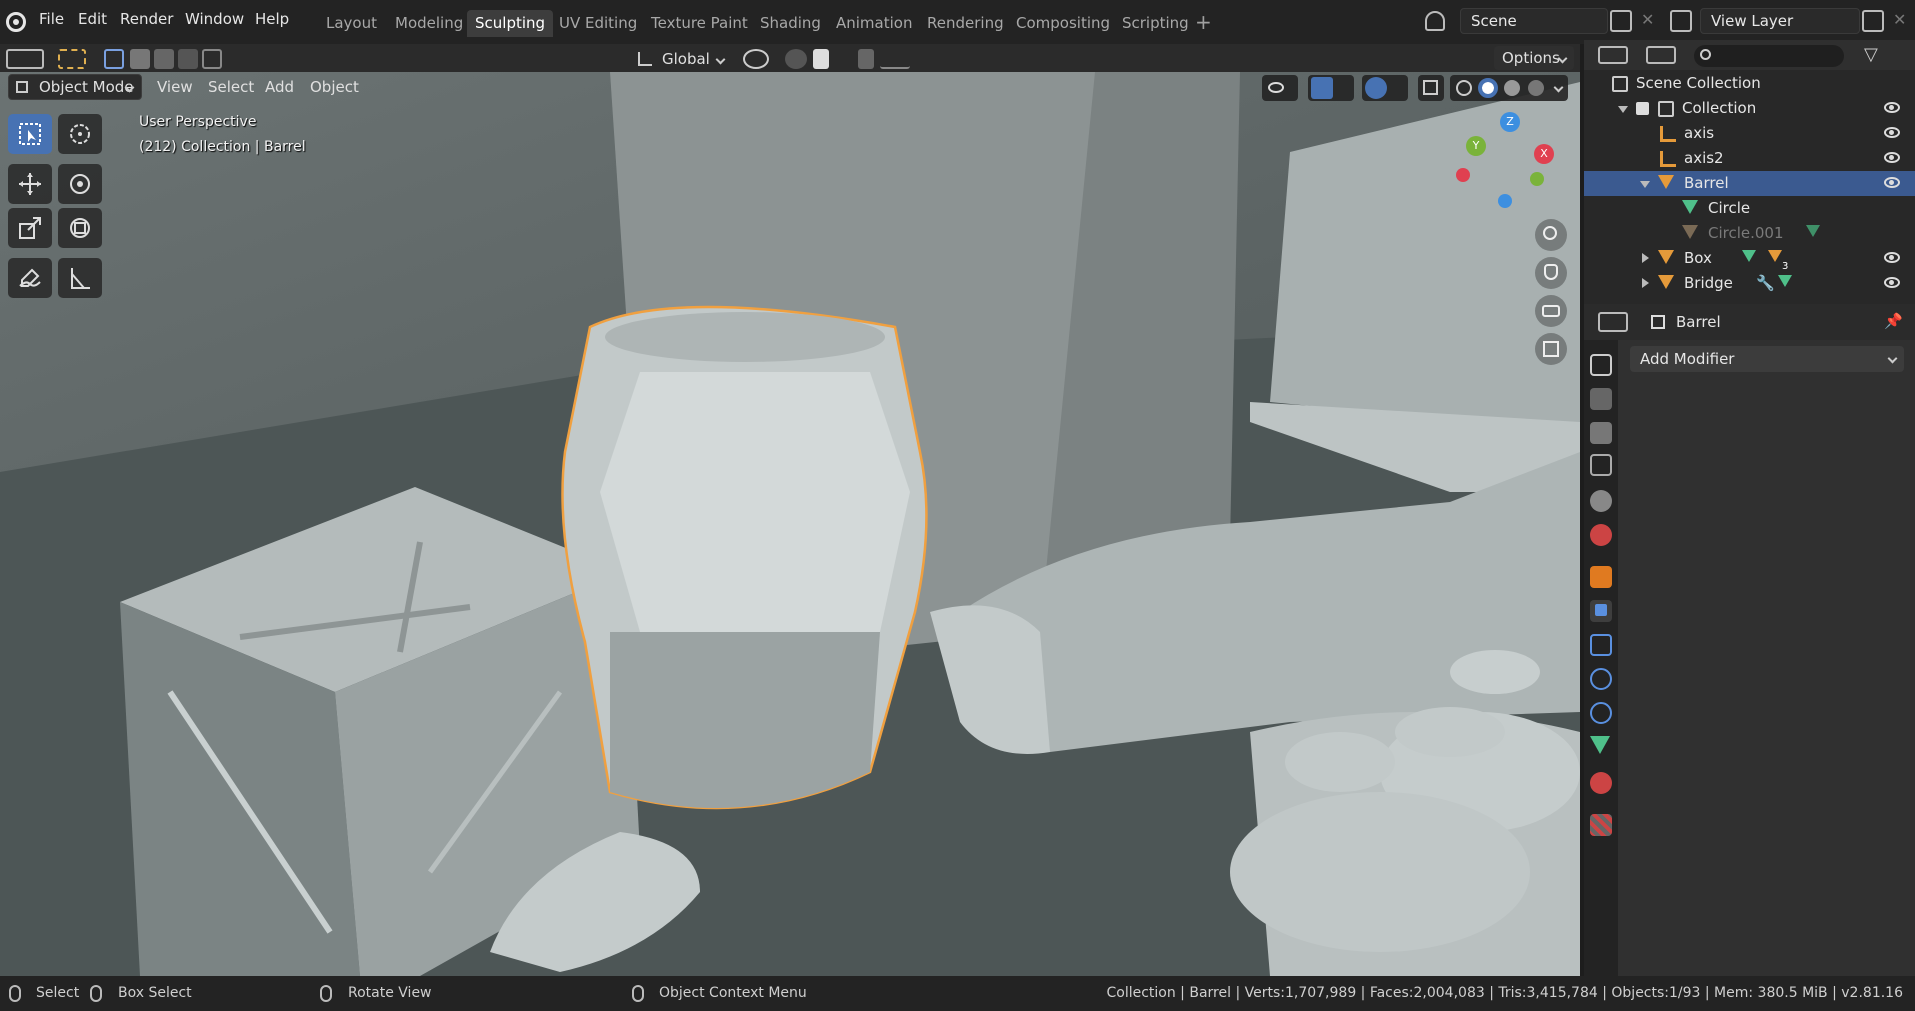 This screenshot has width=1915, height=1011. What do you see at coordinates (1601, 365) in the screenshot?
I see `tool-tab-icon` at bounding box center [1601, 365].